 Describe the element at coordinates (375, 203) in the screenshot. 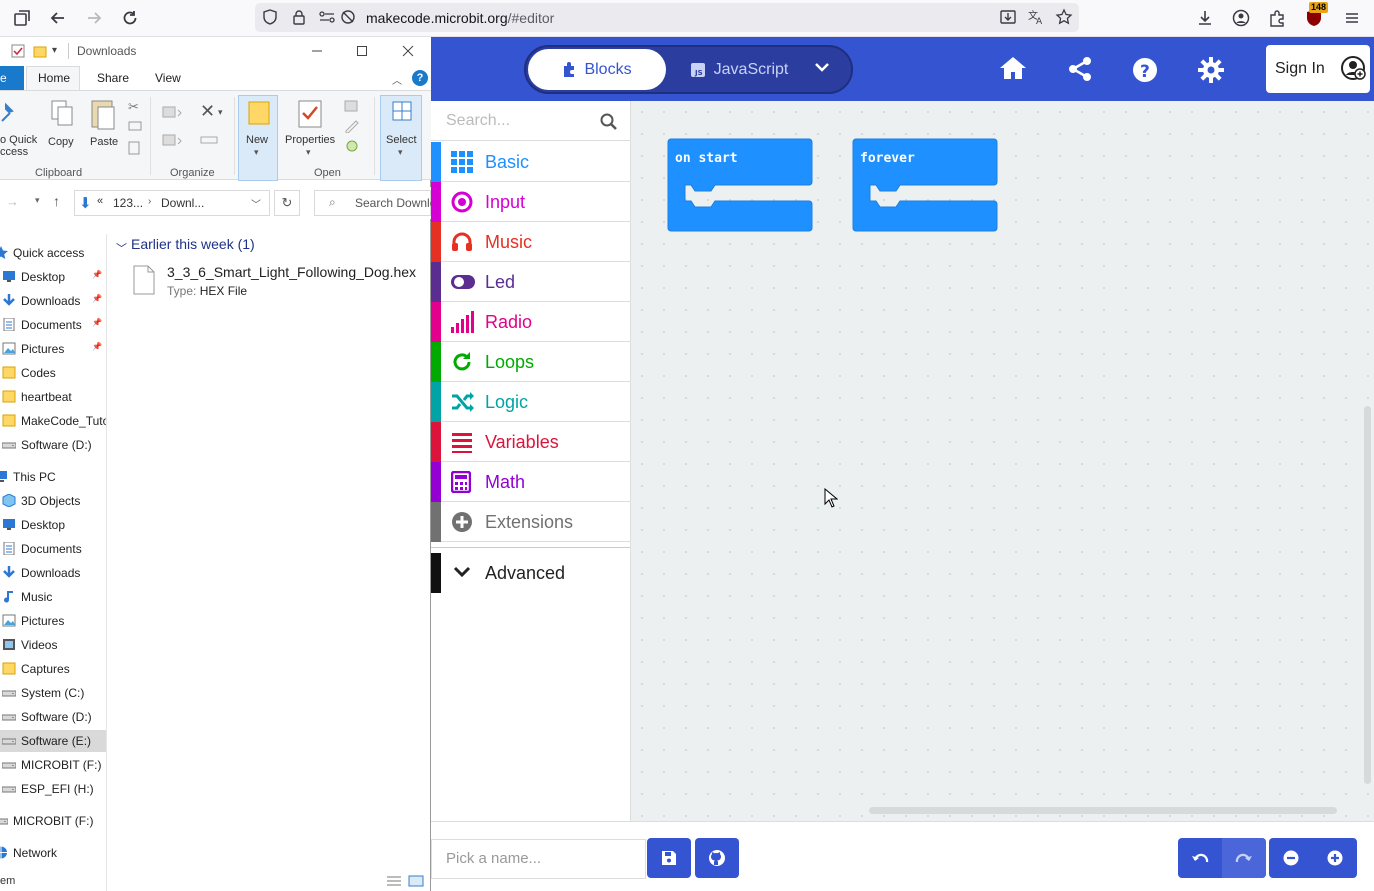

I see `explorer-search: ⌕ Search Downlo` at that location.